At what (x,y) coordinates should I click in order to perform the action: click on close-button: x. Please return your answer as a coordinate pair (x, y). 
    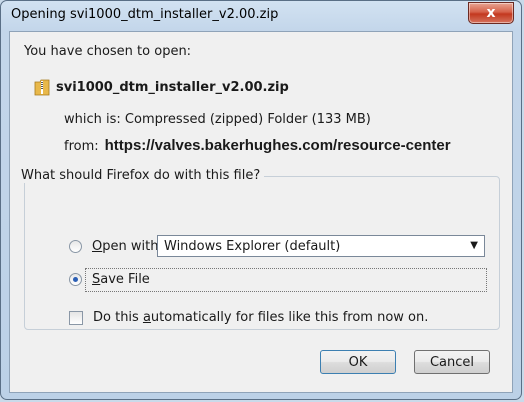
    Looking at the image, I should click on (491, 13).